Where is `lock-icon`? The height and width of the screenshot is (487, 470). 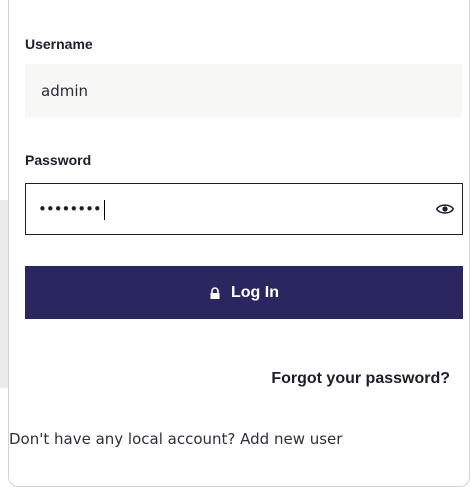
lock-icon is located at coordinates (215, 292).